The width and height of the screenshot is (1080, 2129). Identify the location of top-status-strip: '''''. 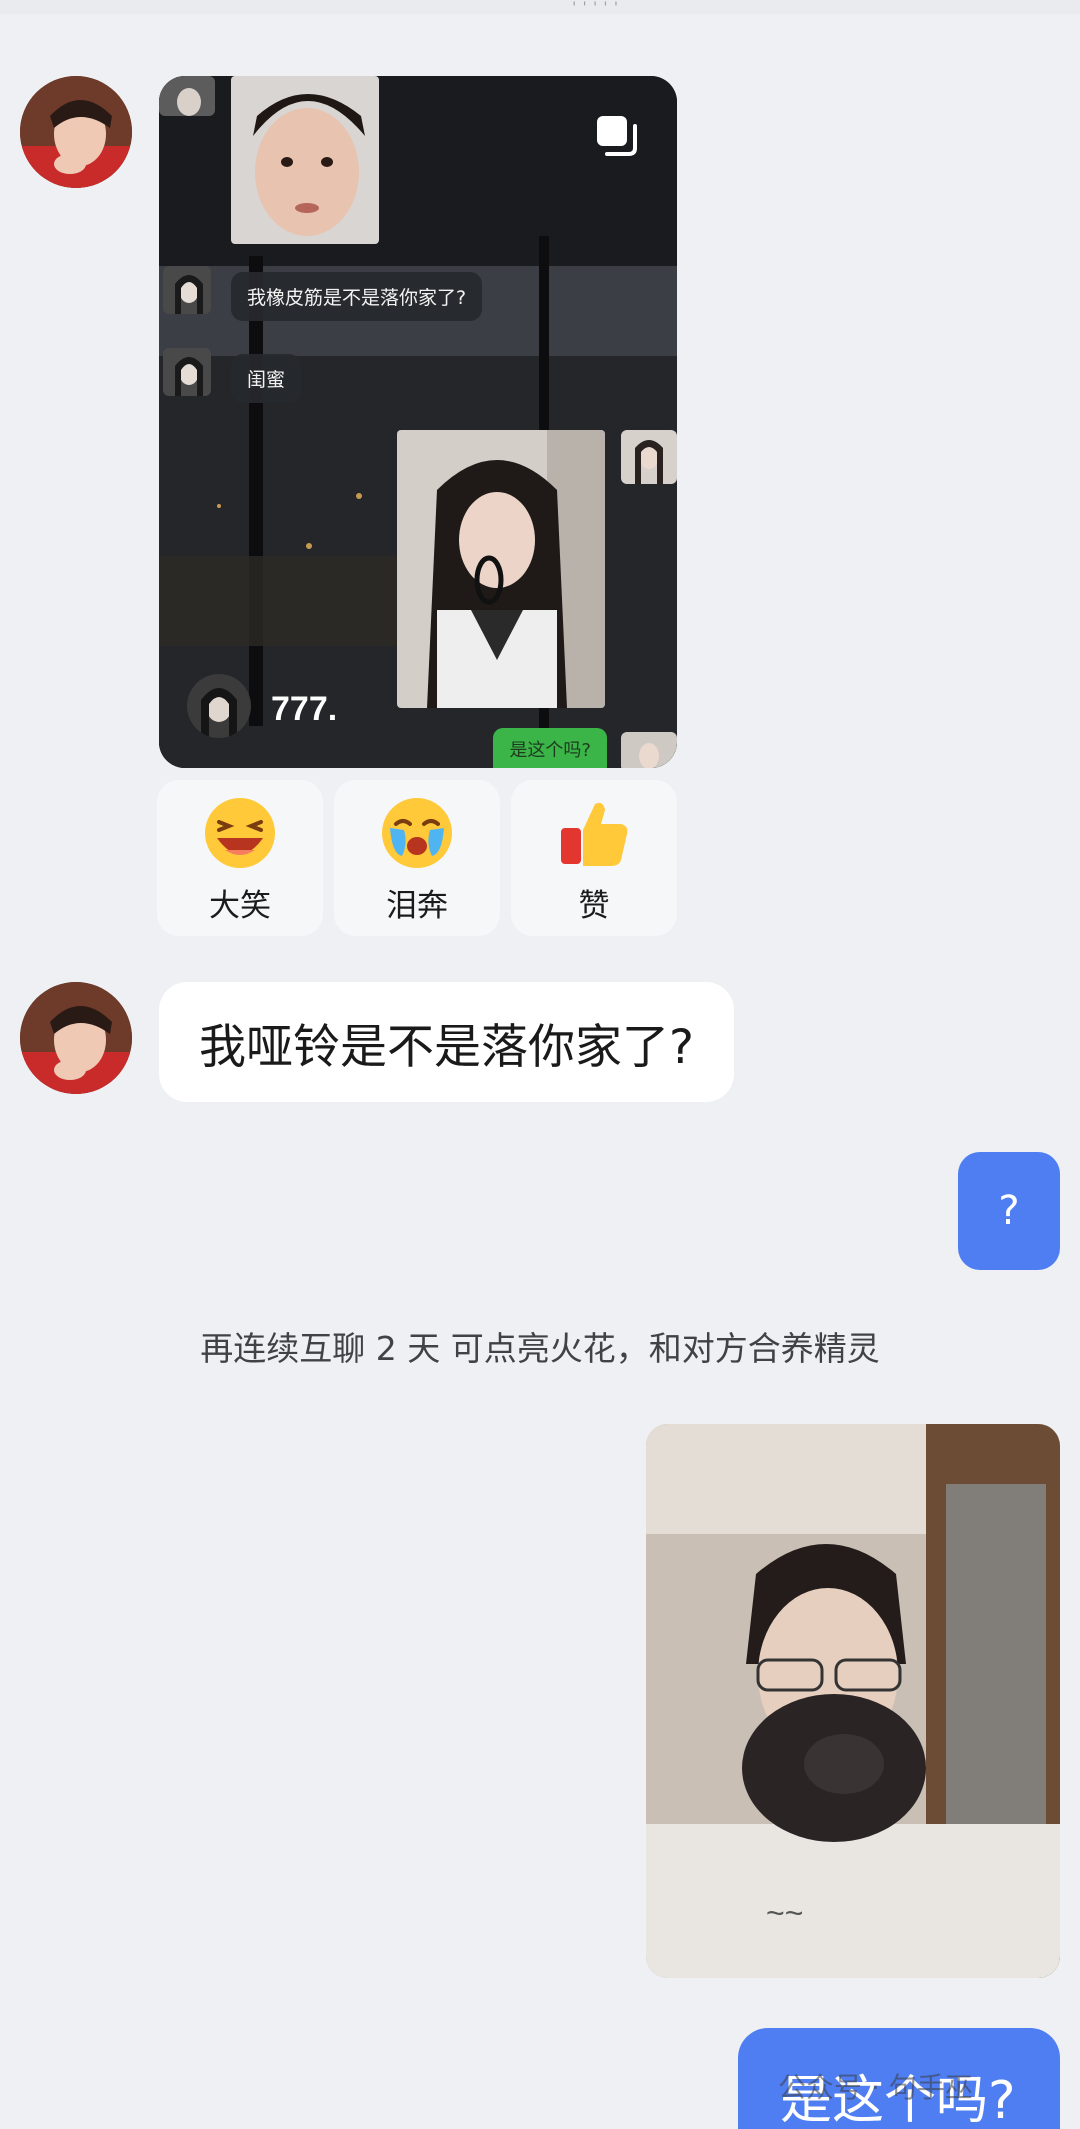
(540, 8).